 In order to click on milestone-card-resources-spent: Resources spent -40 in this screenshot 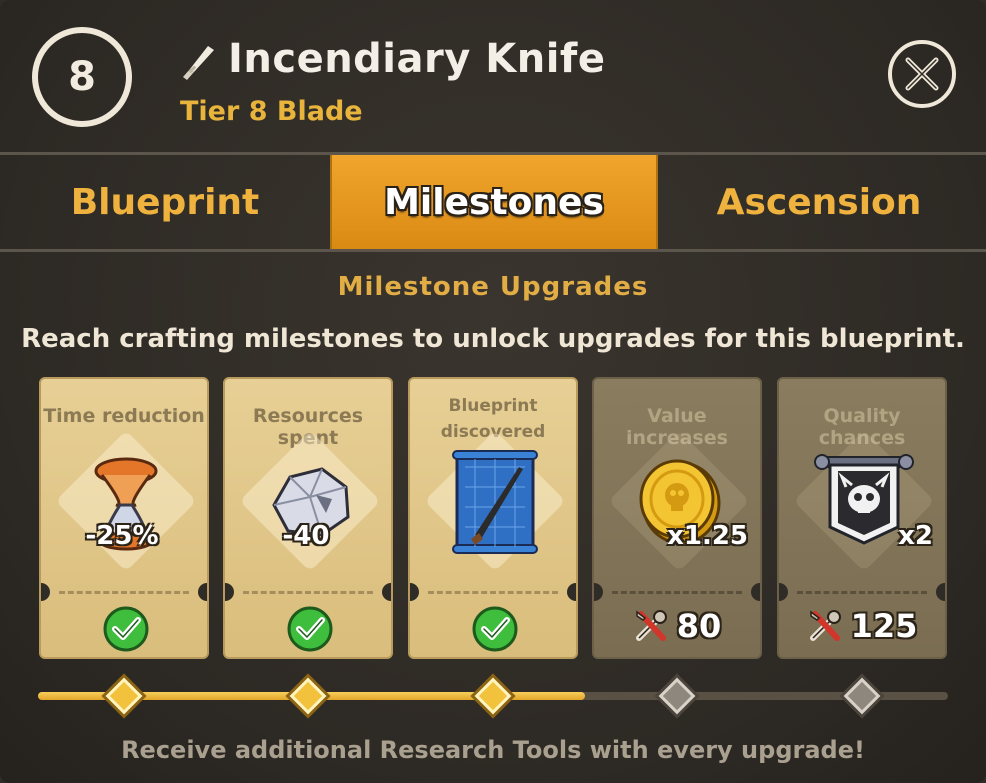, I will do `click(308, 518)`.